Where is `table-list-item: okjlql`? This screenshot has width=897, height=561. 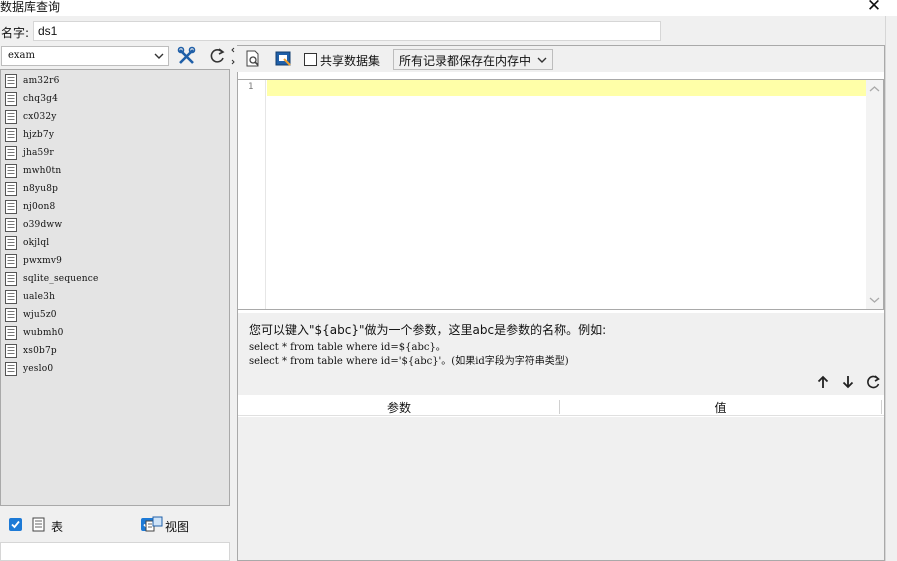 table-list-item: okjlql is located at coordinates (27, 242).